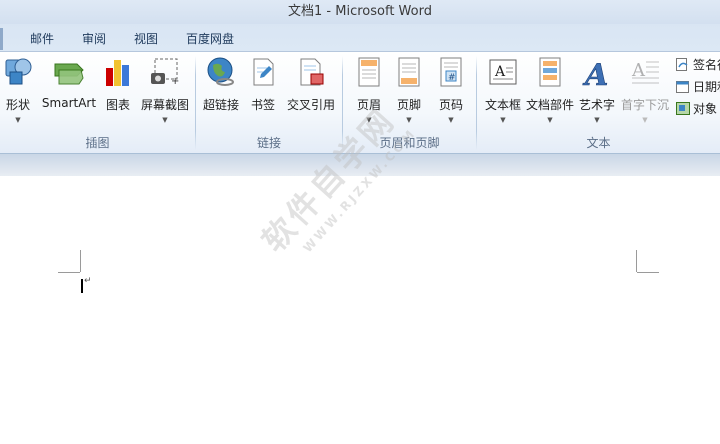  What do you see at coordinates (118, 72) in the screenshot?
I see `bar-chart-icon` at bounding box center [118, 72].